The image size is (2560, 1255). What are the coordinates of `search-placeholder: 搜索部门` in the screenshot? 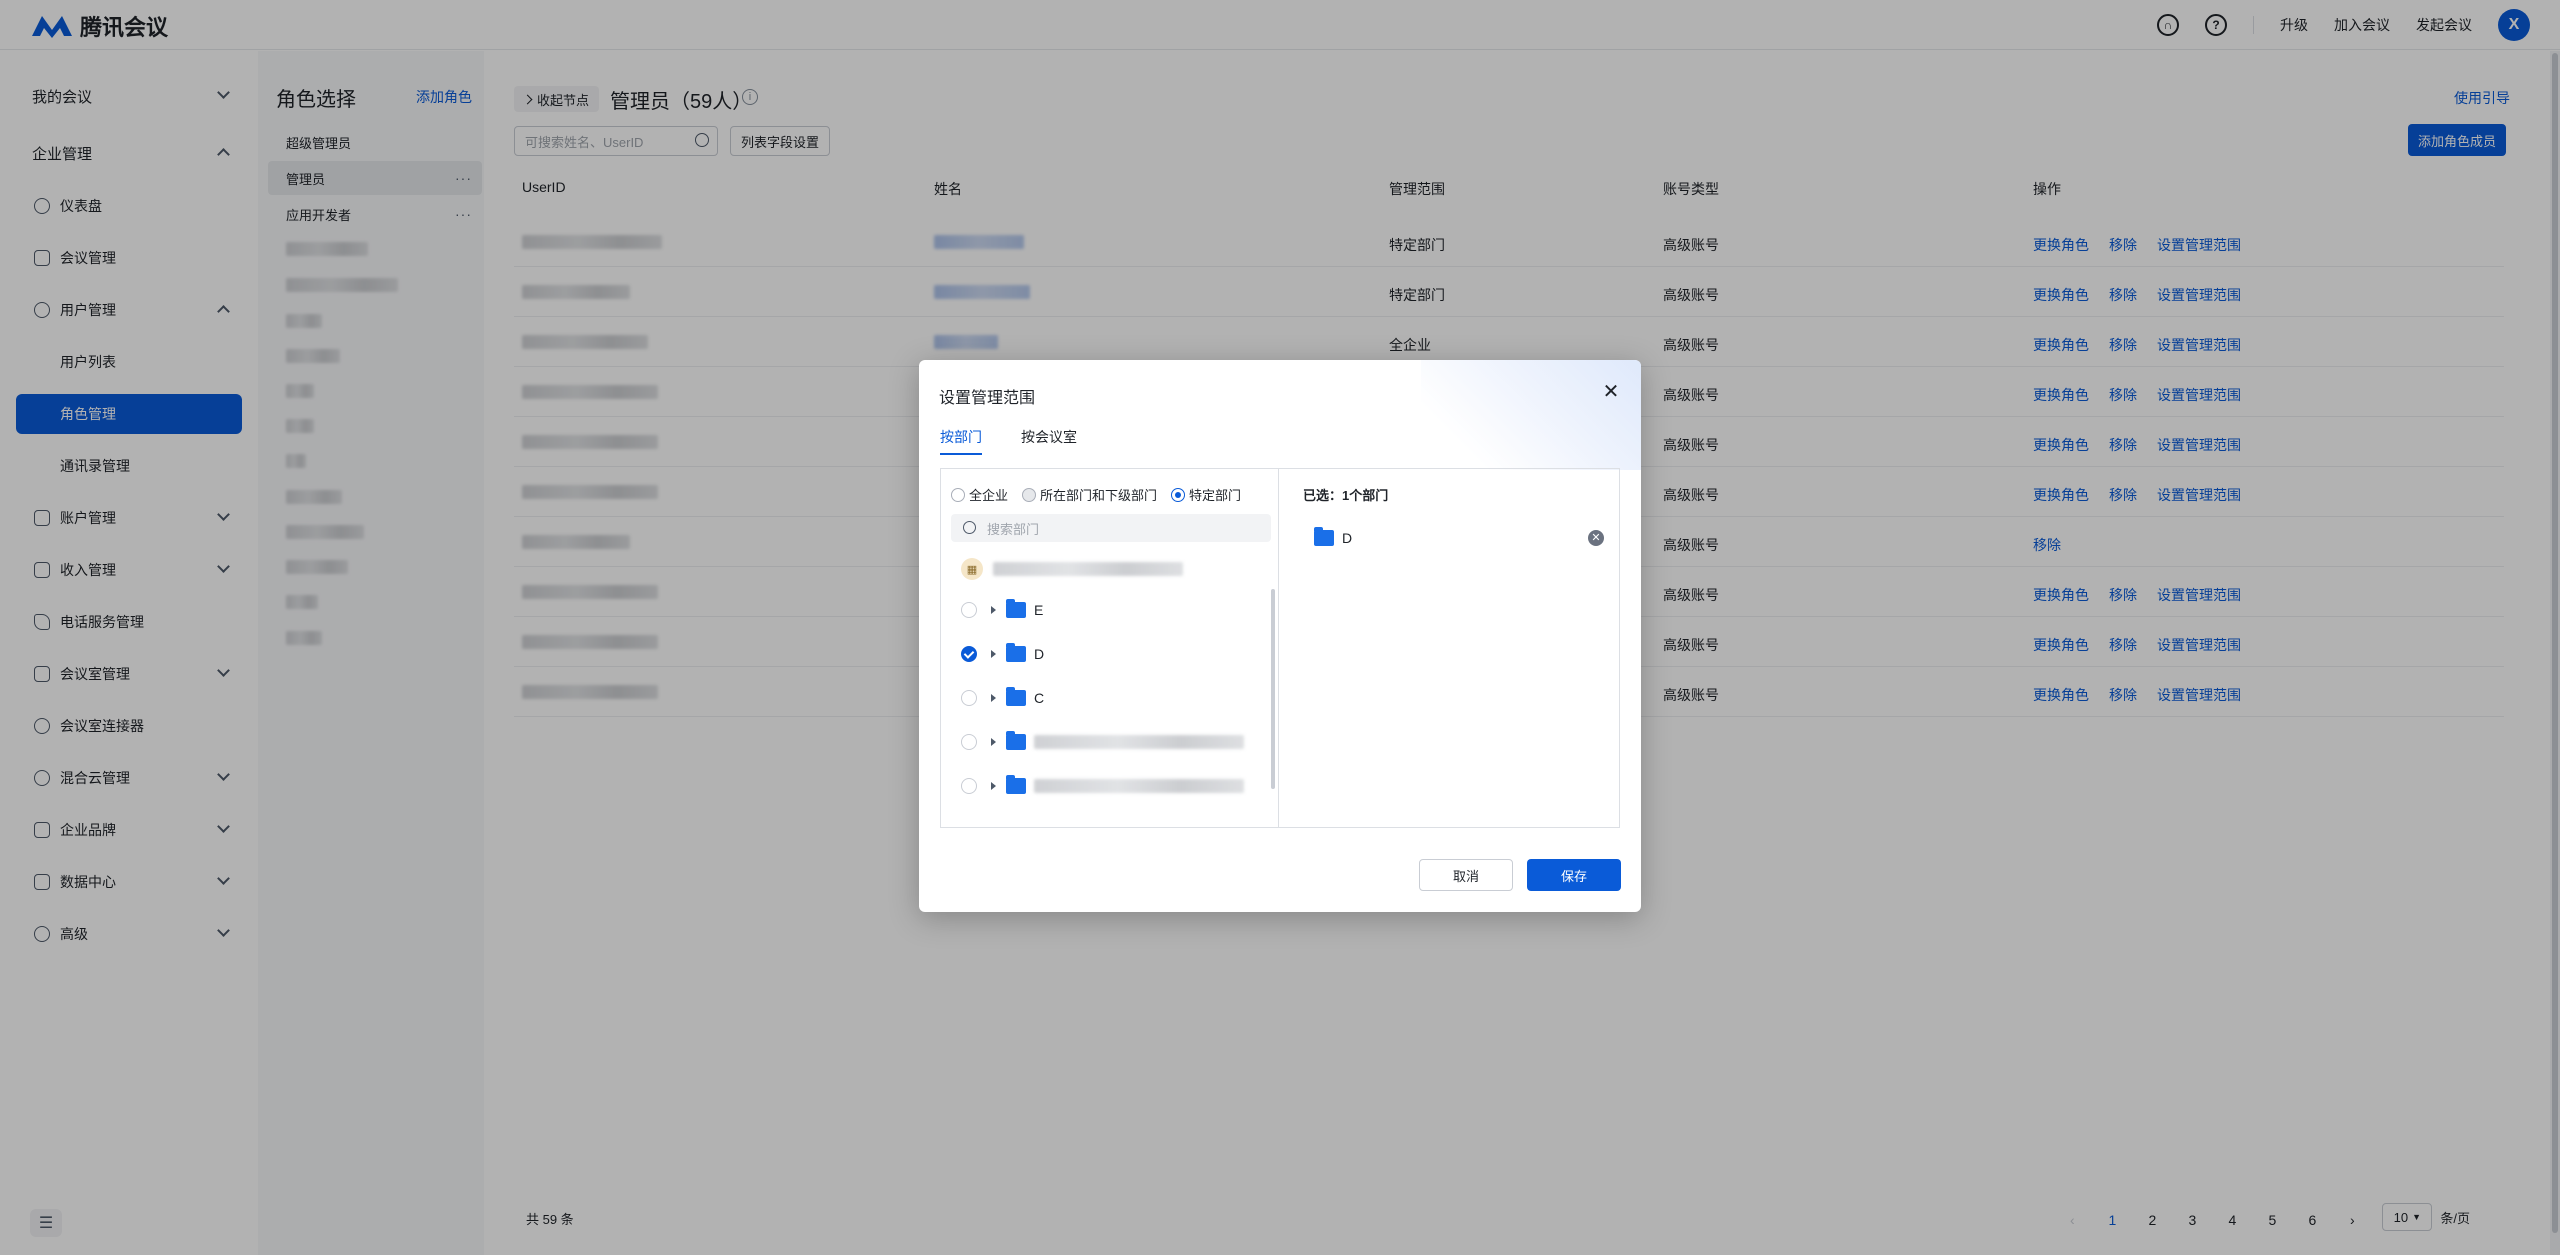 It's located at (1013, 529).